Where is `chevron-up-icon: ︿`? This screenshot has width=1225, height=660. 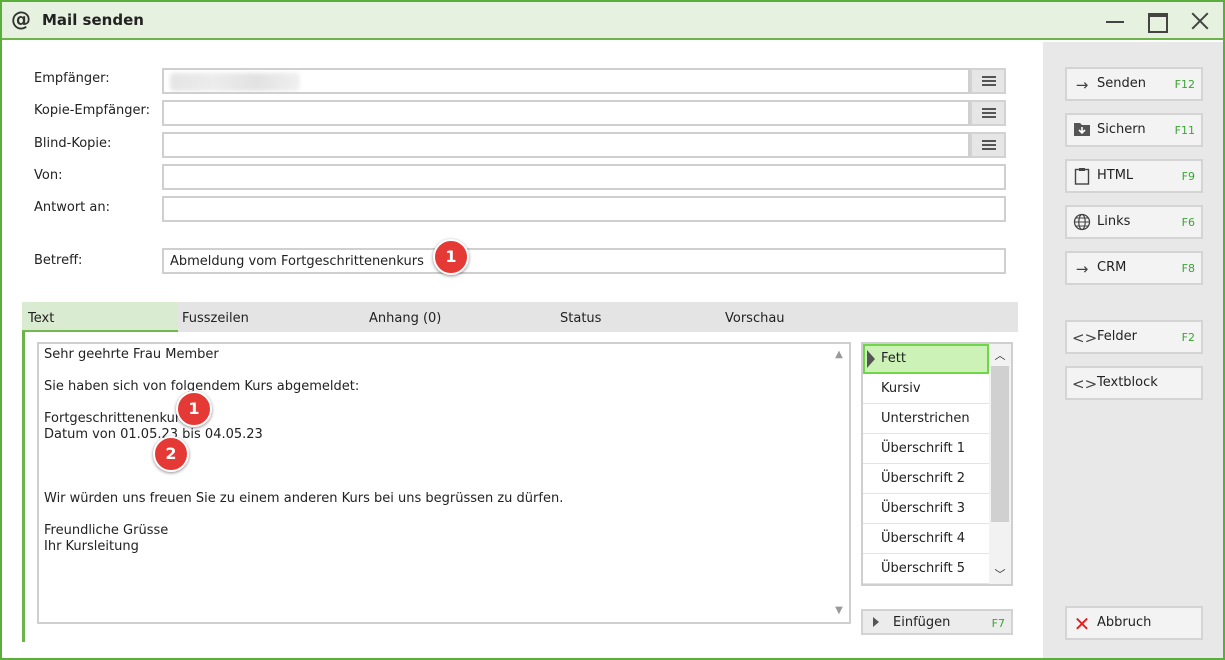 chevron-up-icon: ︿ is located at coordinates (1000, 355).